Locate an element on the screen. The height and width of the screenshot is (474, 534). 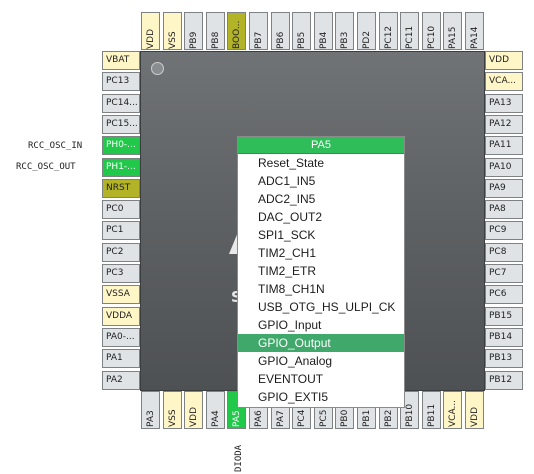
pin-right-pc7-10: PC7 is located at coordinates (504, 273).